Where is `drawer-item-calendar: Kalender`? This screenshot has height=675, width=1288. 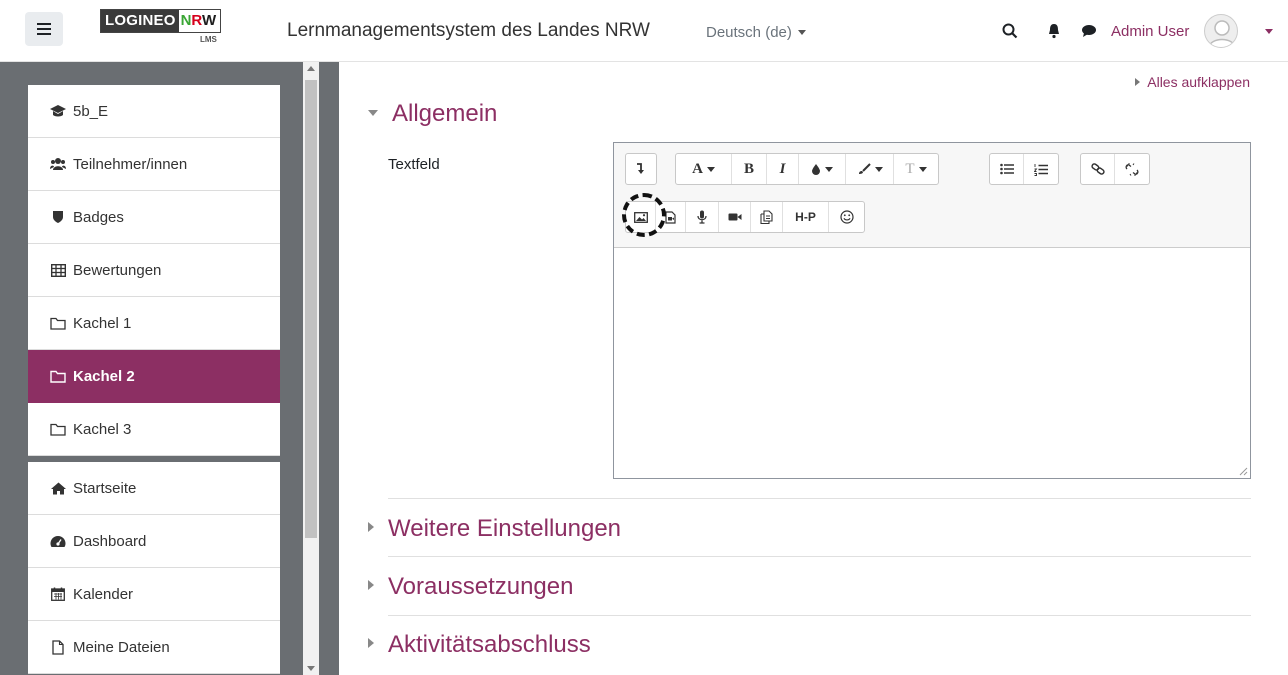 drawer-item-calendar: Kalender is located at coordinates (154, 594).